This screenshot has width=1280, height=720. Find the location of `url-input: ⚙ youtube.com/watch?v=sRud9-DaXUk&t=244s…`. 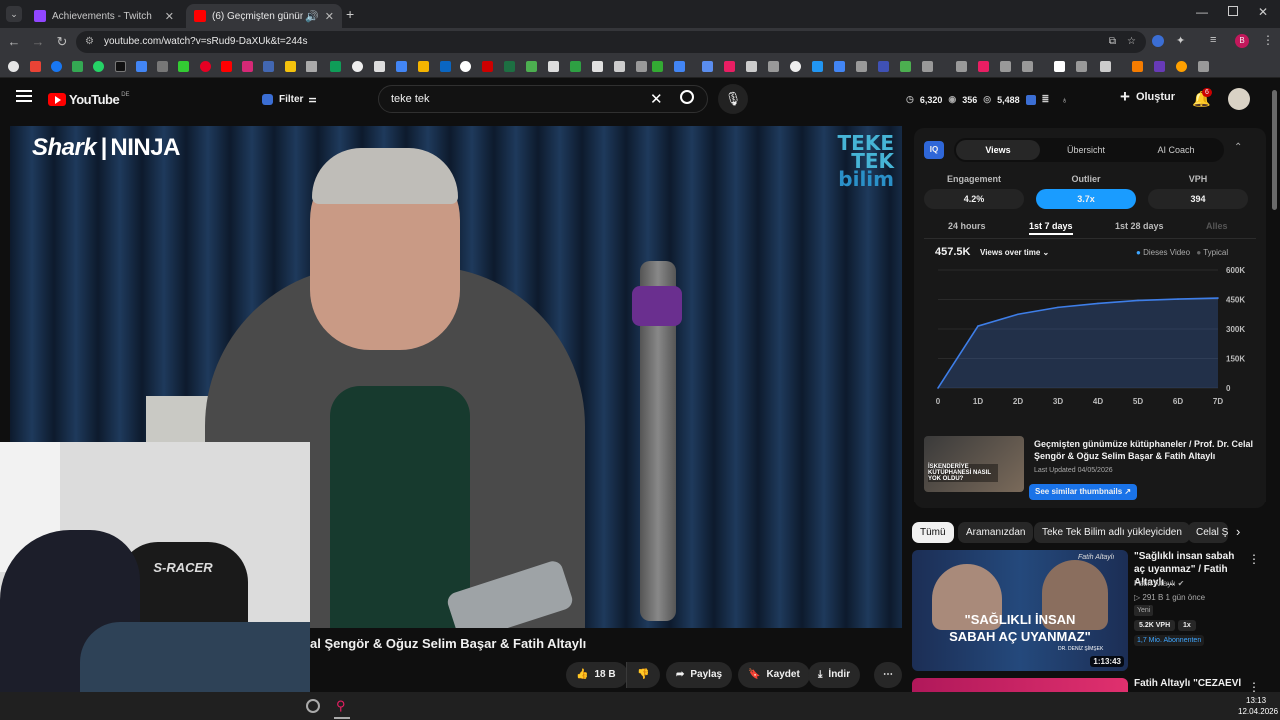

url-input: ⚙ youtube.com/watch?v=sRud9-DaXUk&t=244s… is located at coordinates (611, 42).